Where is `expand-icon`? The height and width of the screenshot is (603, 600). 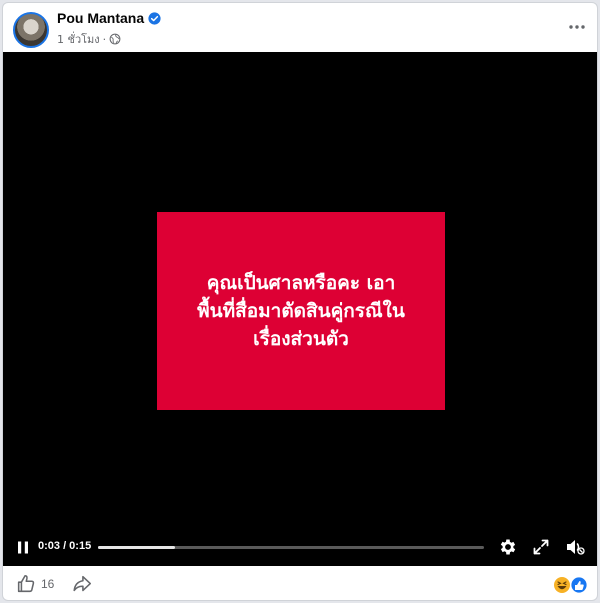 expand-icon is located at coordinates (541, 547).